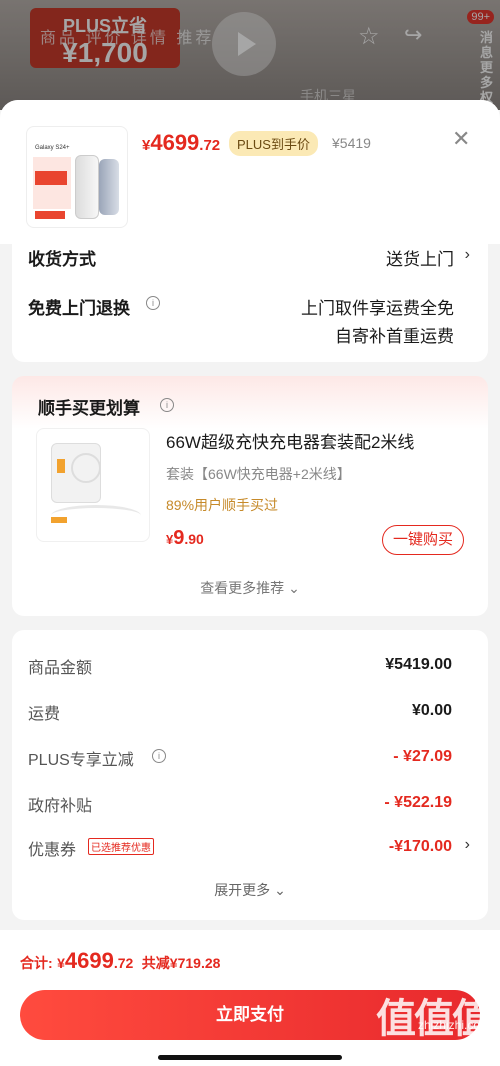 The image size is (500, 1066). What do you see at coordinates (52, 148) in the screenshot?
I see `thumbnail-brand: Galaxy S24+` at bounding box center [52, 148].